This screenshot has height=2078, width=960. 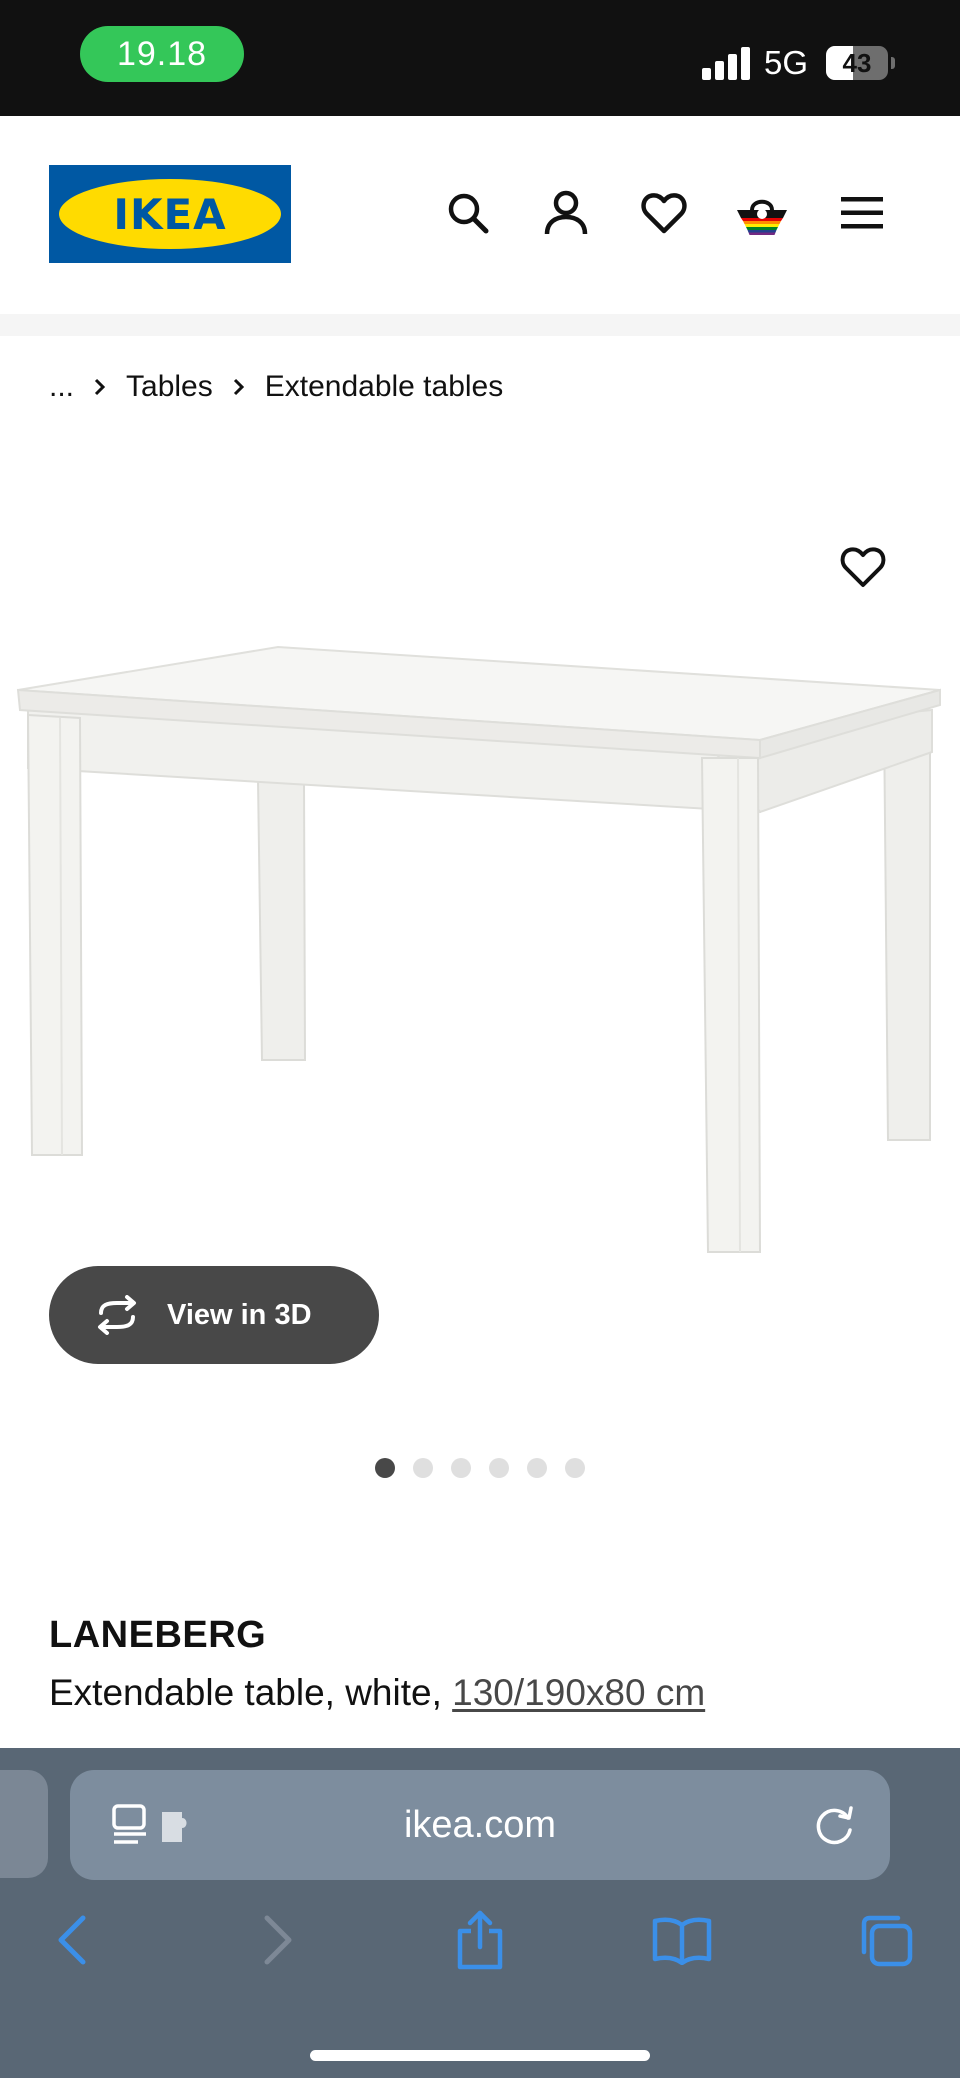 I want to click on save-to-favourites-button, so click(x=863, y=567).